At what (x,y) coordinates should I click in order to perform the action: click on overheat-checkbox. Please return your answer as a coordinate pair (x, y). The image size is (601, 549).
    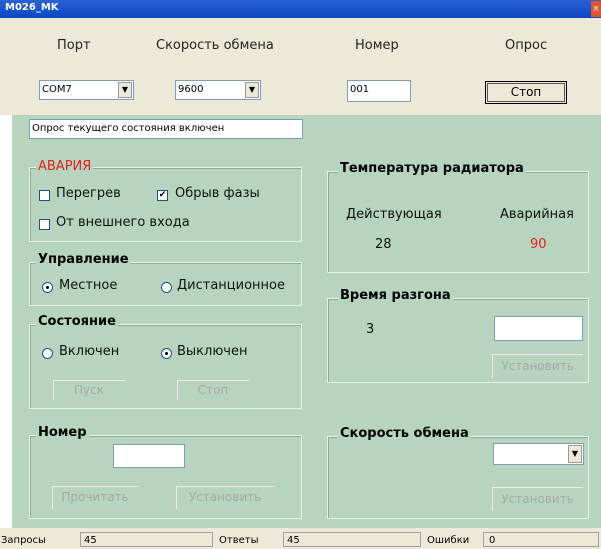
    Looking at the image, I should click on (44, 195).